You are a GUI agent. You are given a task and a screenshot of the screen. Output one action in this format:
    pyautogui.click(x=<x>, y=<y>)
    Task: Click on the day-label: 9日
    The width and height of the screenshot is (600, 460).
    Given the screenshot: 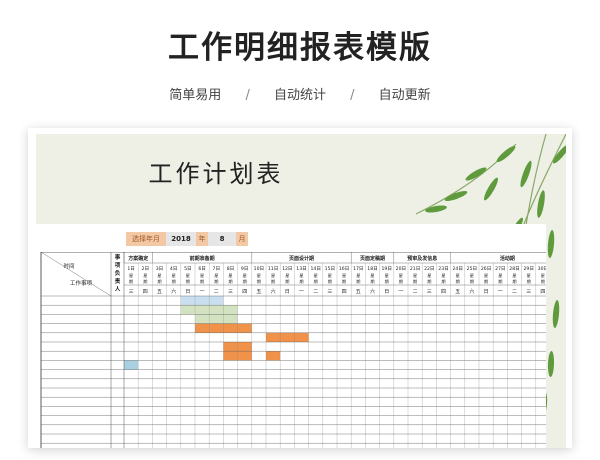 What is the action you would take?
    pyautogui.click(x=245, y=269)
    